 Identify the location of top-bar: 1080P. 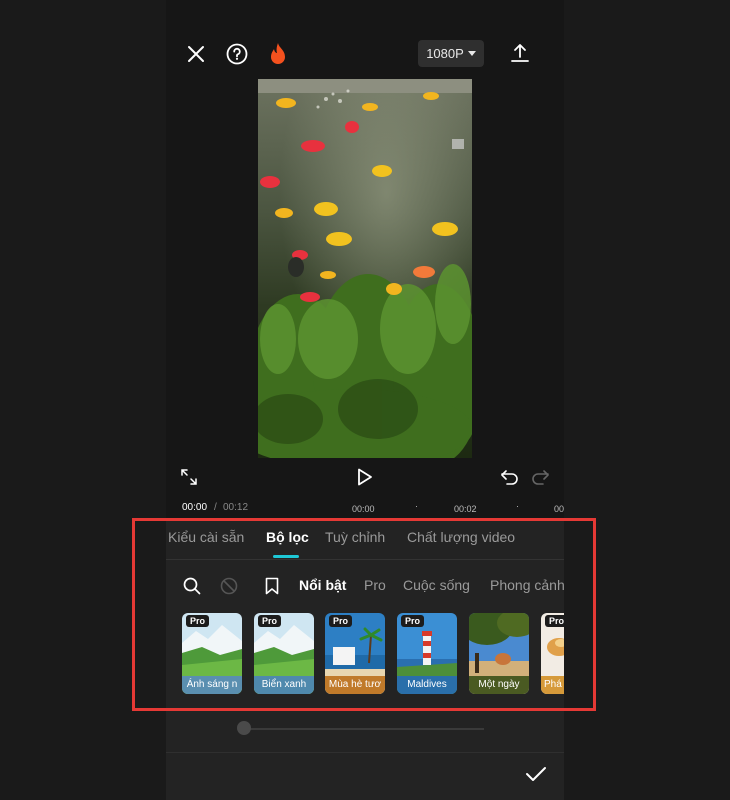
(365, 39).